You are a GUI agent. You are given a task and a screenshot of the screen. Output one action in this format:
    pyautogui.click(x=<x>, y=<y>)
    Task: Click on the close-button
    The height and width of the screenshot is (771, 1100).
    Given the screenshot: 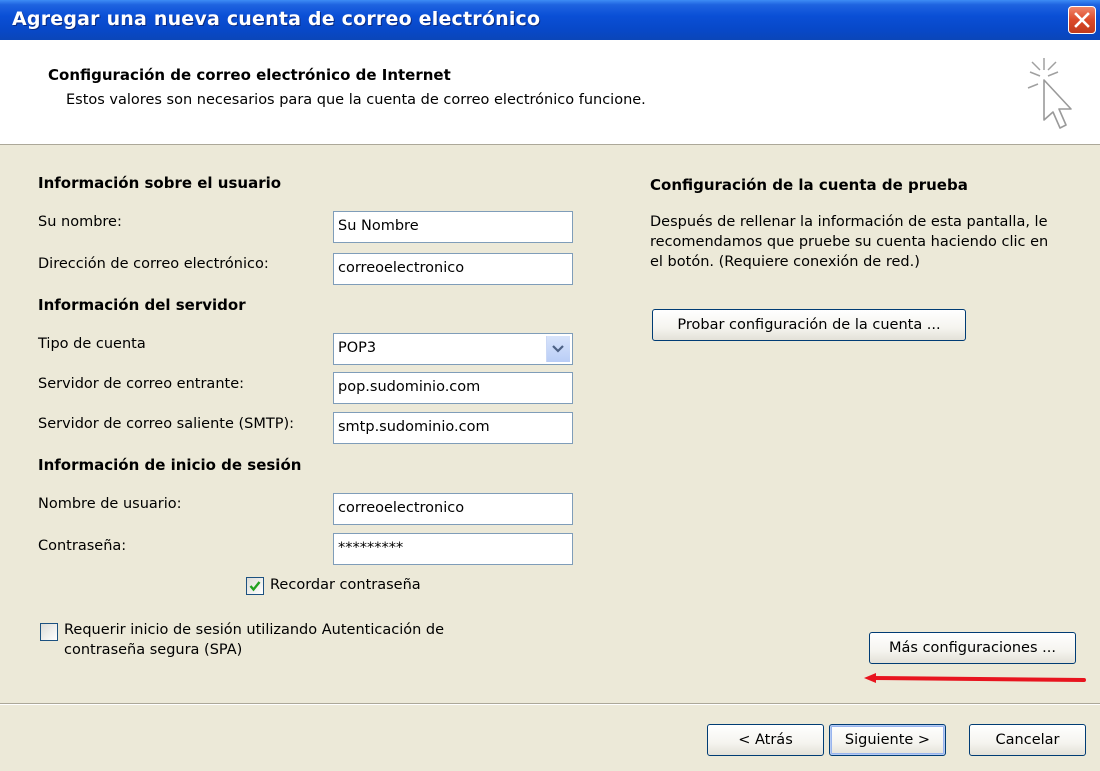 What is the action you would take?
    pyautogui.click(x=1082, y=20)
    